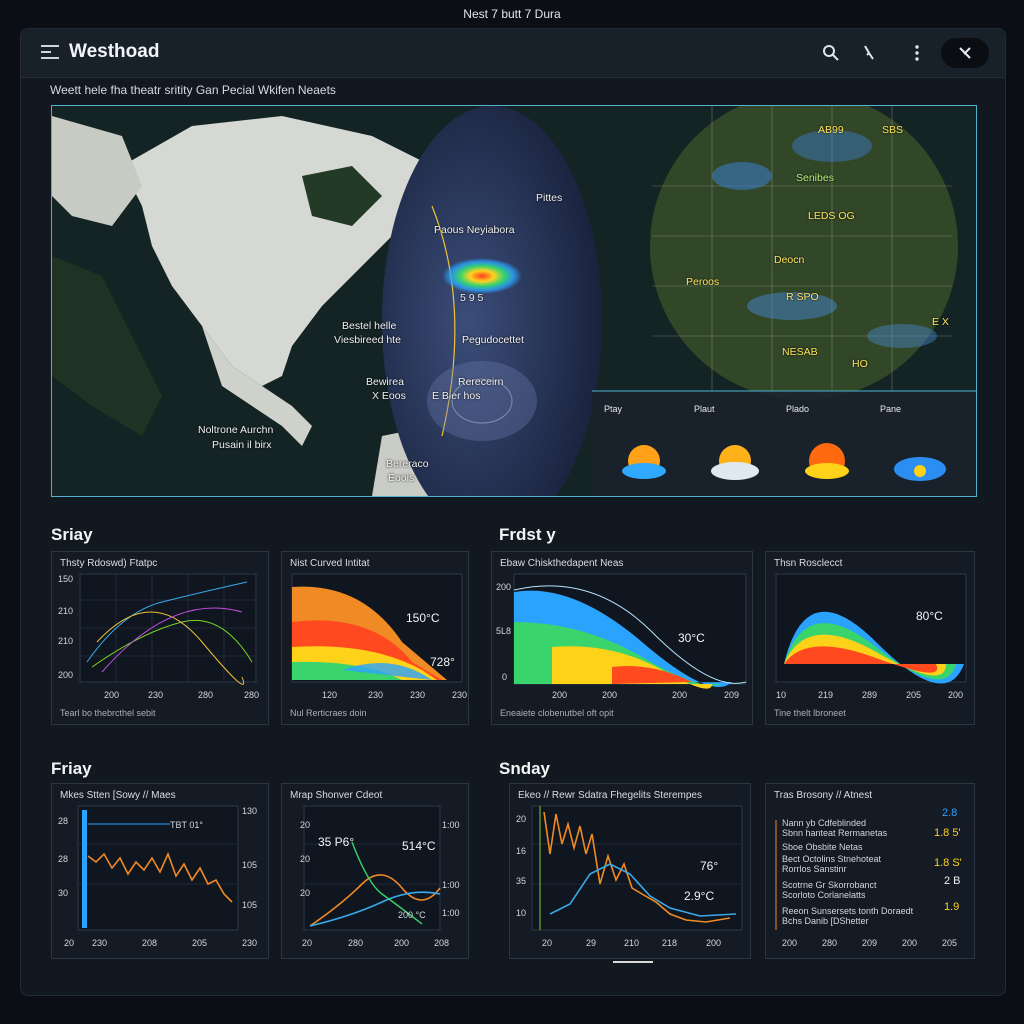  What do you see at coordinates (832, 859) in the screenshot?
I see `stat-label: Bect Octolins Stnehoteat` at bounding box center [832, 859].